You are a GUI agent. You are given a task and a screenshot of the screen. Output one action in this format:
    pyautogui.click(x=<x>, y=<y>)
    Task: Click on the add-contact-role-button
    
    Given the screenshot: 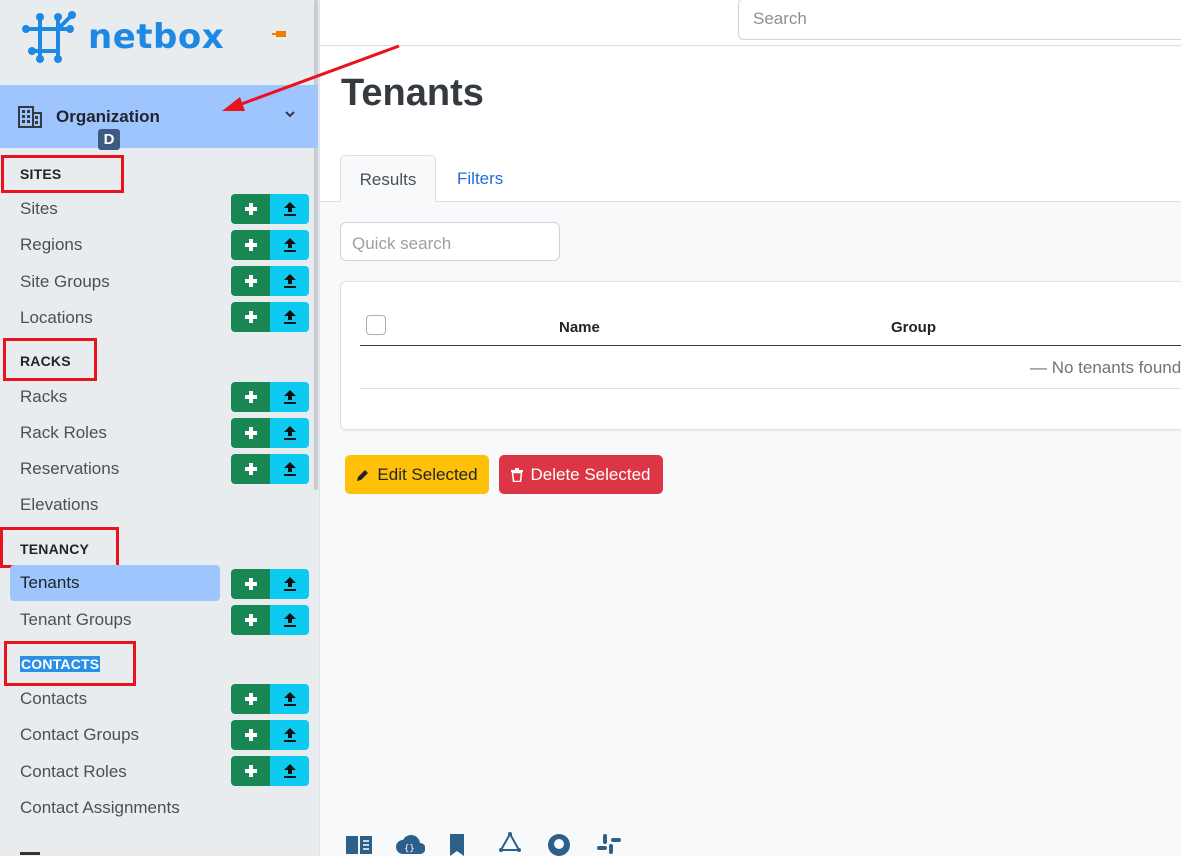 What is the action you would take?
    pyautogui.click(x=250, y=771)
    